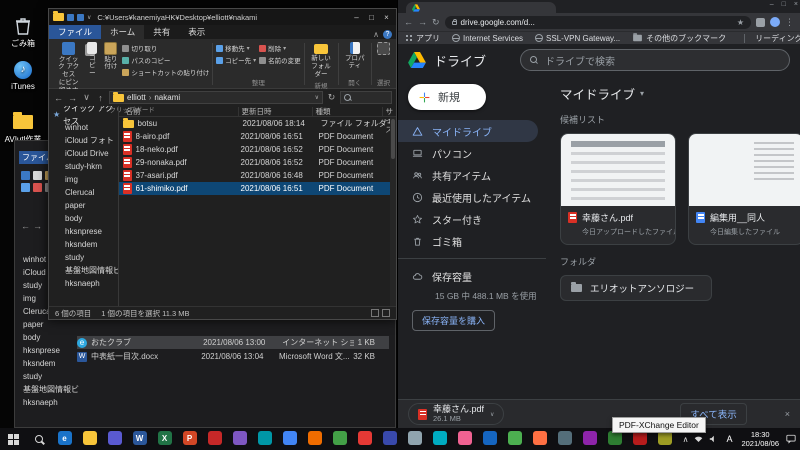 Image resolution: width=800 pixels, height=450 pixels. I want to click on properties-button: プロパティ, so click(354, 58).